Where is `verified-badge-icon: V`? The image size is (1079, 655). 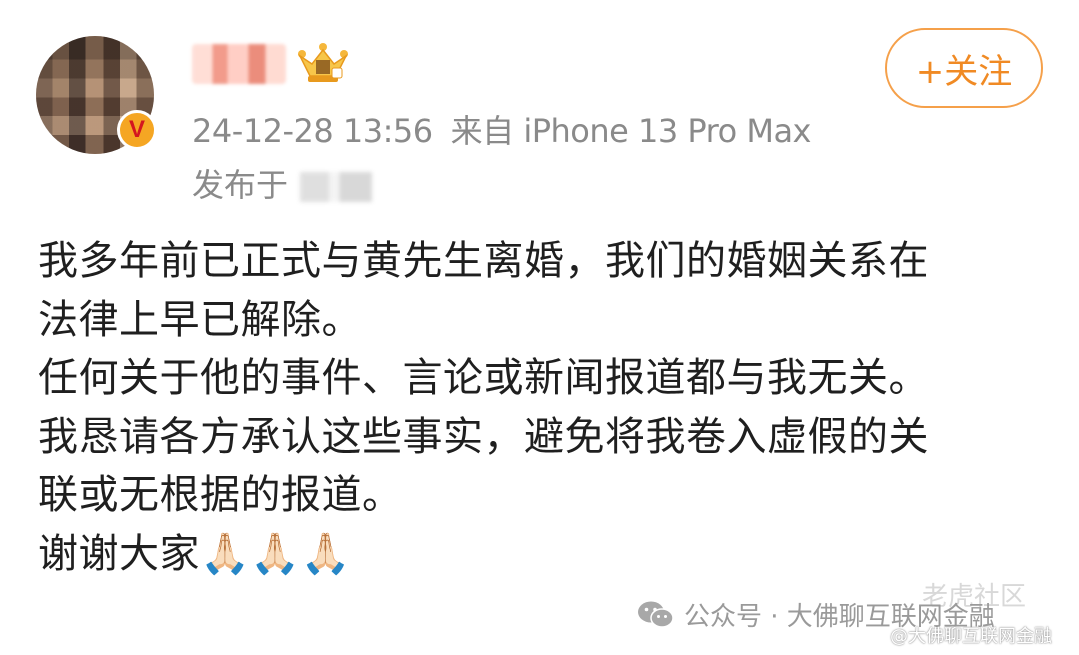 verified-badge-icon: V is located at coordinates (137, 130).